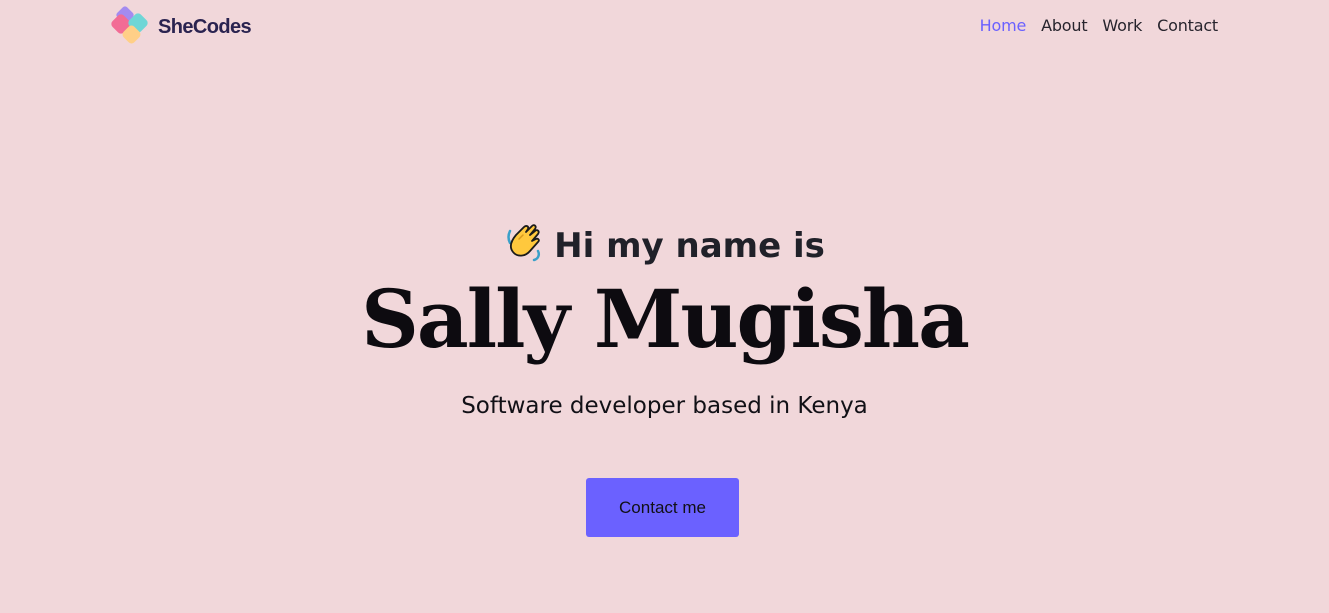  Describe the element at coordinates (662, 507) in the screenshot. I see `contact-me-button: Contact me` at that location.